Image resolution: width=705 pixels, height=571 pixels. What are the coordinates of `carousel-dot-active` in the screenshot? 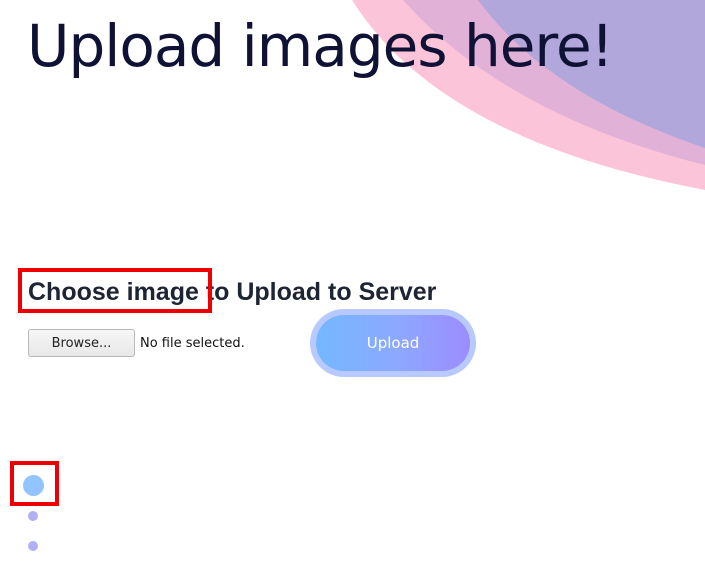 It's located at (33, 485).